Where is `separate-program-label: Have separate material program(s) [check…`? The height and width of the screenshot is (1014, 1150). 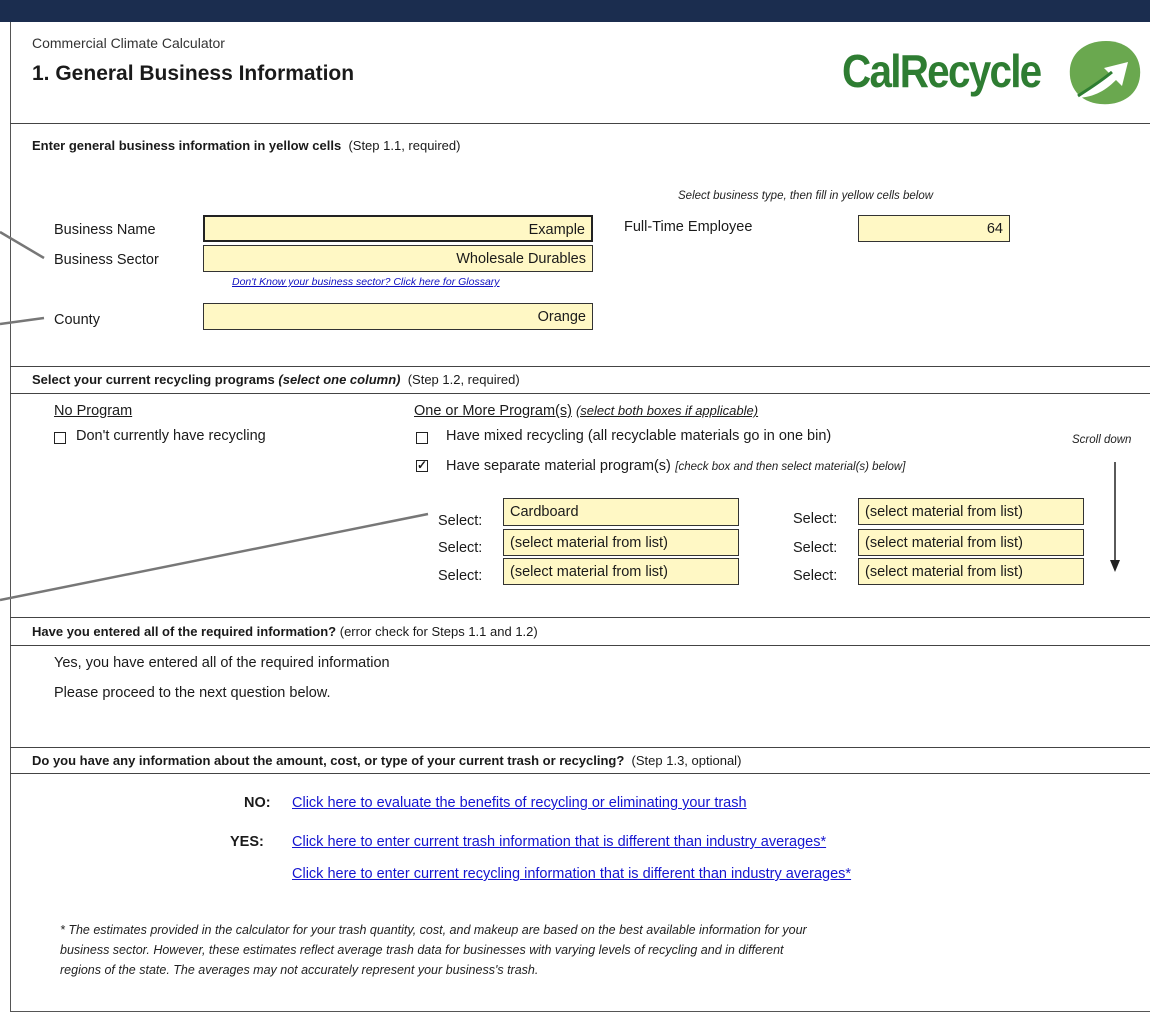
separate-program-label: Have separate material program(s) [check… is located at coordinates (676, 466).